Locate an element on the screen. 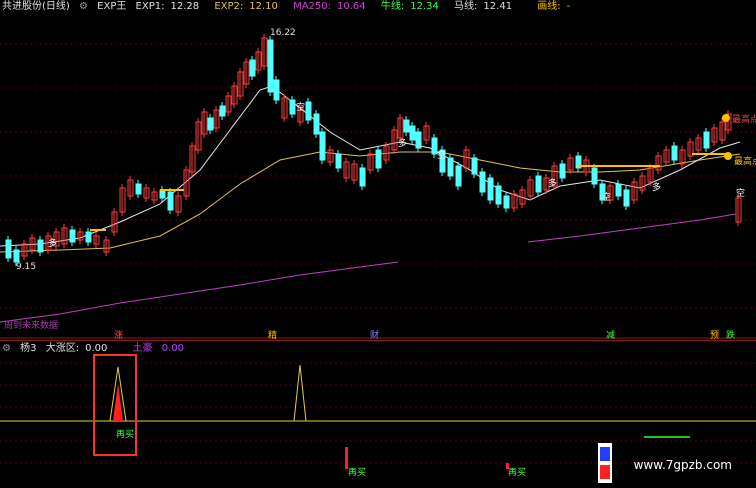 This screenshot has width=756, height=488. duo-label-4: 多 is located at coordinates (657, 188).